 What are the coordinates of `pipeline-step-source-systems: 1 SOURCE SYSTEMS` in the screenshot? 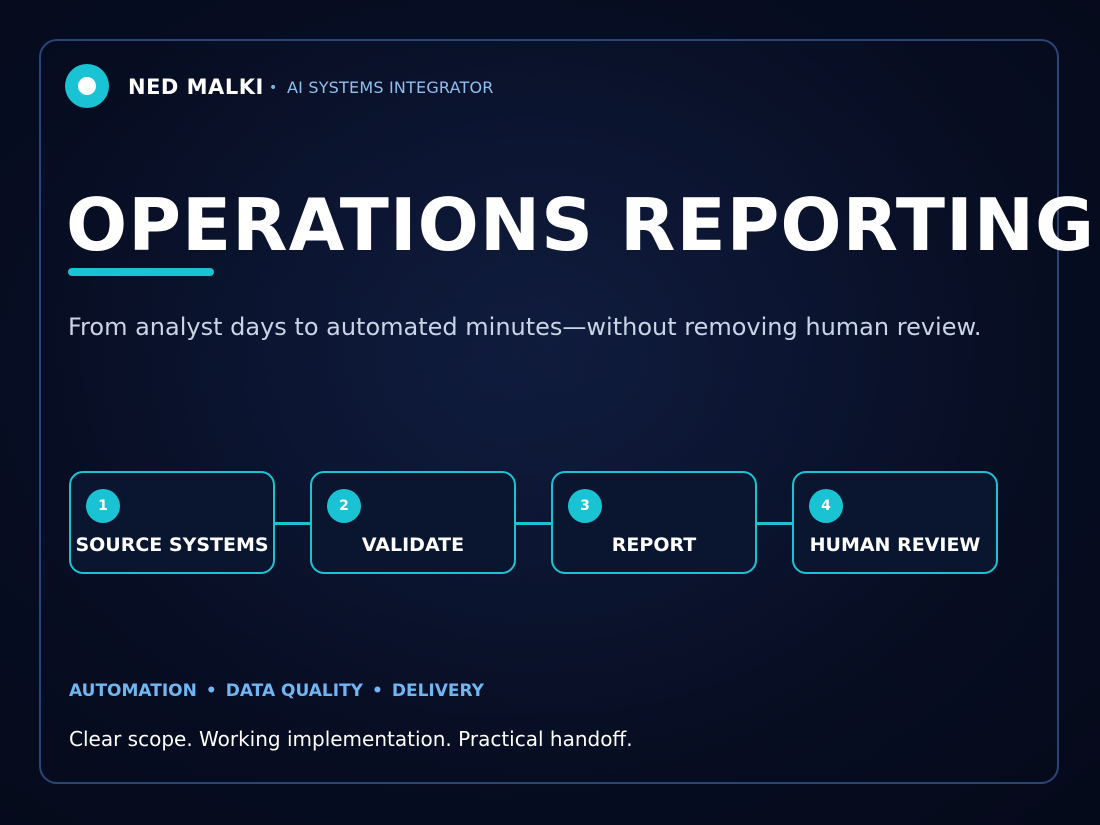 It's located at (172, 522).